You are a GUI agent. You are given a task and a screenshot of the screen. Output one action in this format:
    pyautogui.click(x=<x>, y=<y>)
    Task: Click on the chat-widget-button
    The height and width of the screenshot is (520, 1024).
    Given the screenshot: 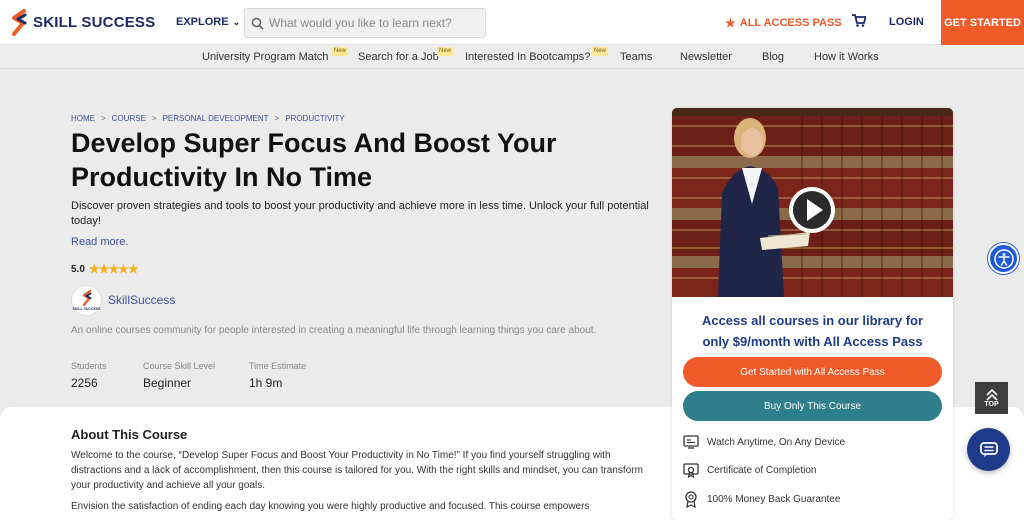 What is the action you would take?
    pyautogui.click(x=988, y=449)
    